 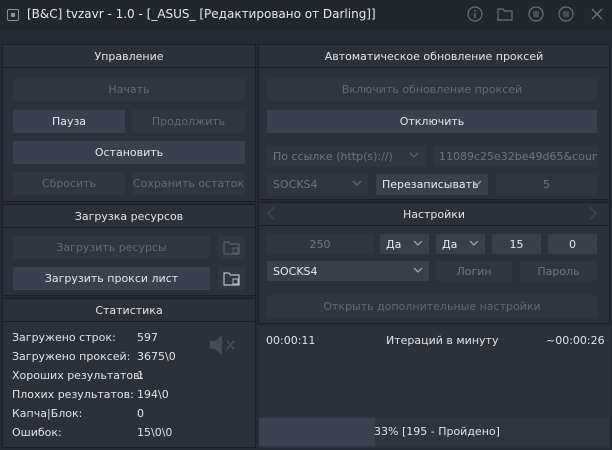 What do you see at coordinates (156, 356) in the screenshot?
I see `stat-value: 3675\0` at bounding box center [156, 356].